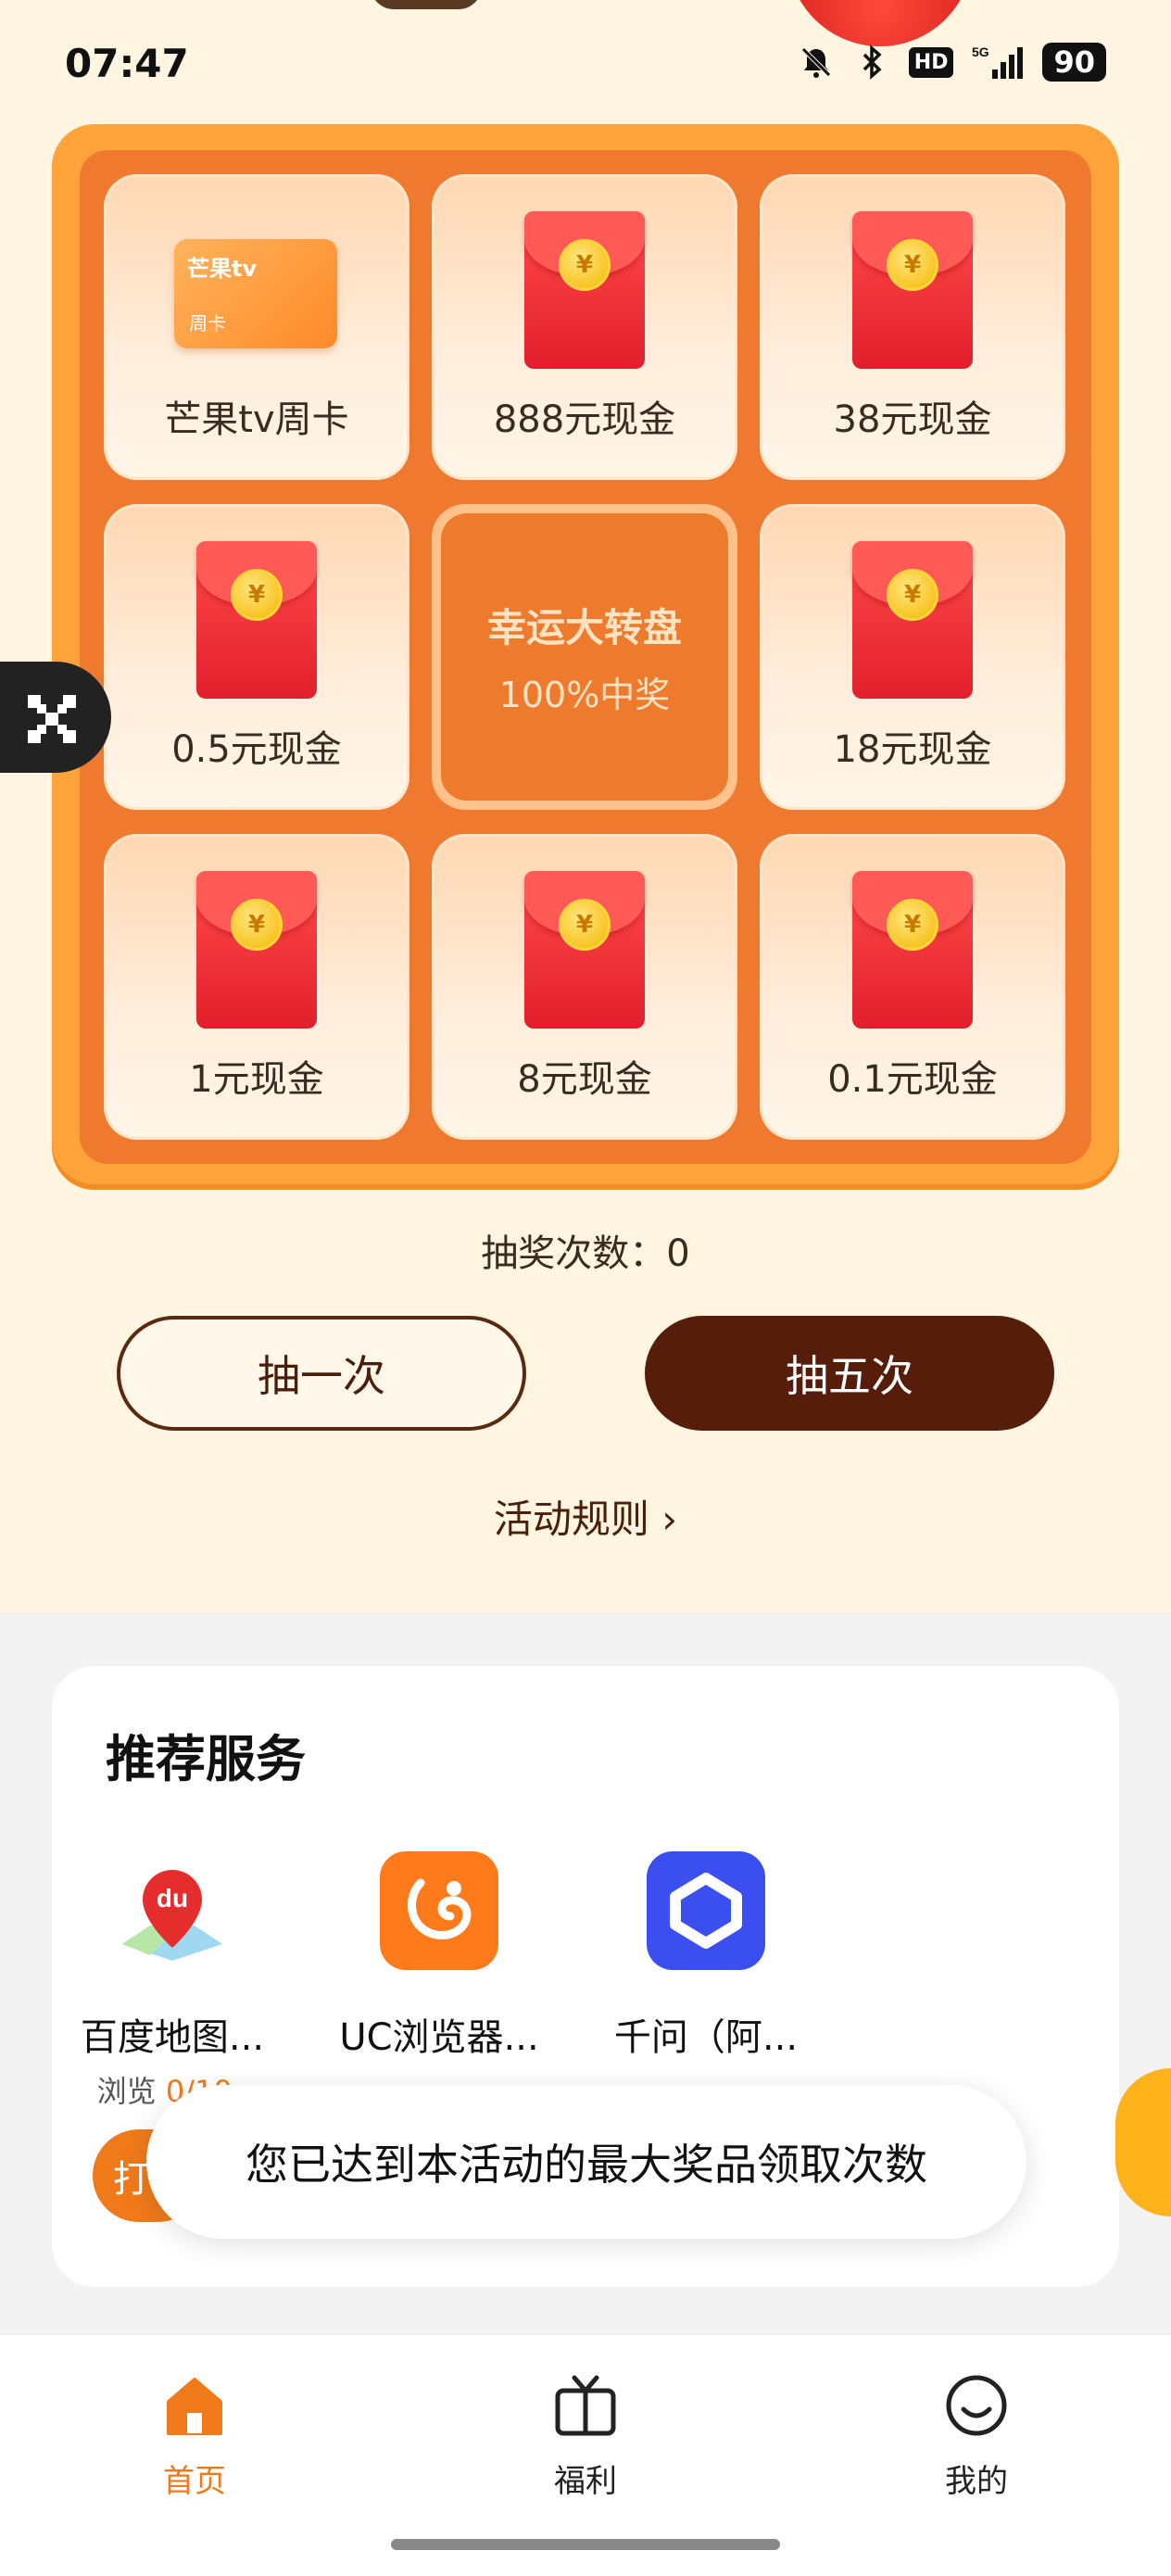  I want to click on hd-badge: HD, so click(931, 62).